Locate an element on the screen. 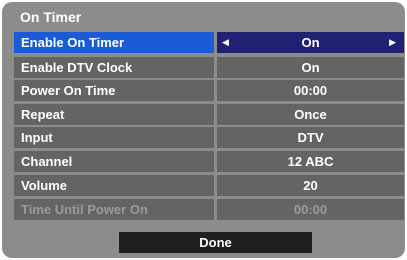 The width and height of the screenshot is (407, 260). row-label: Repeat is located at coordinates (114, 114).